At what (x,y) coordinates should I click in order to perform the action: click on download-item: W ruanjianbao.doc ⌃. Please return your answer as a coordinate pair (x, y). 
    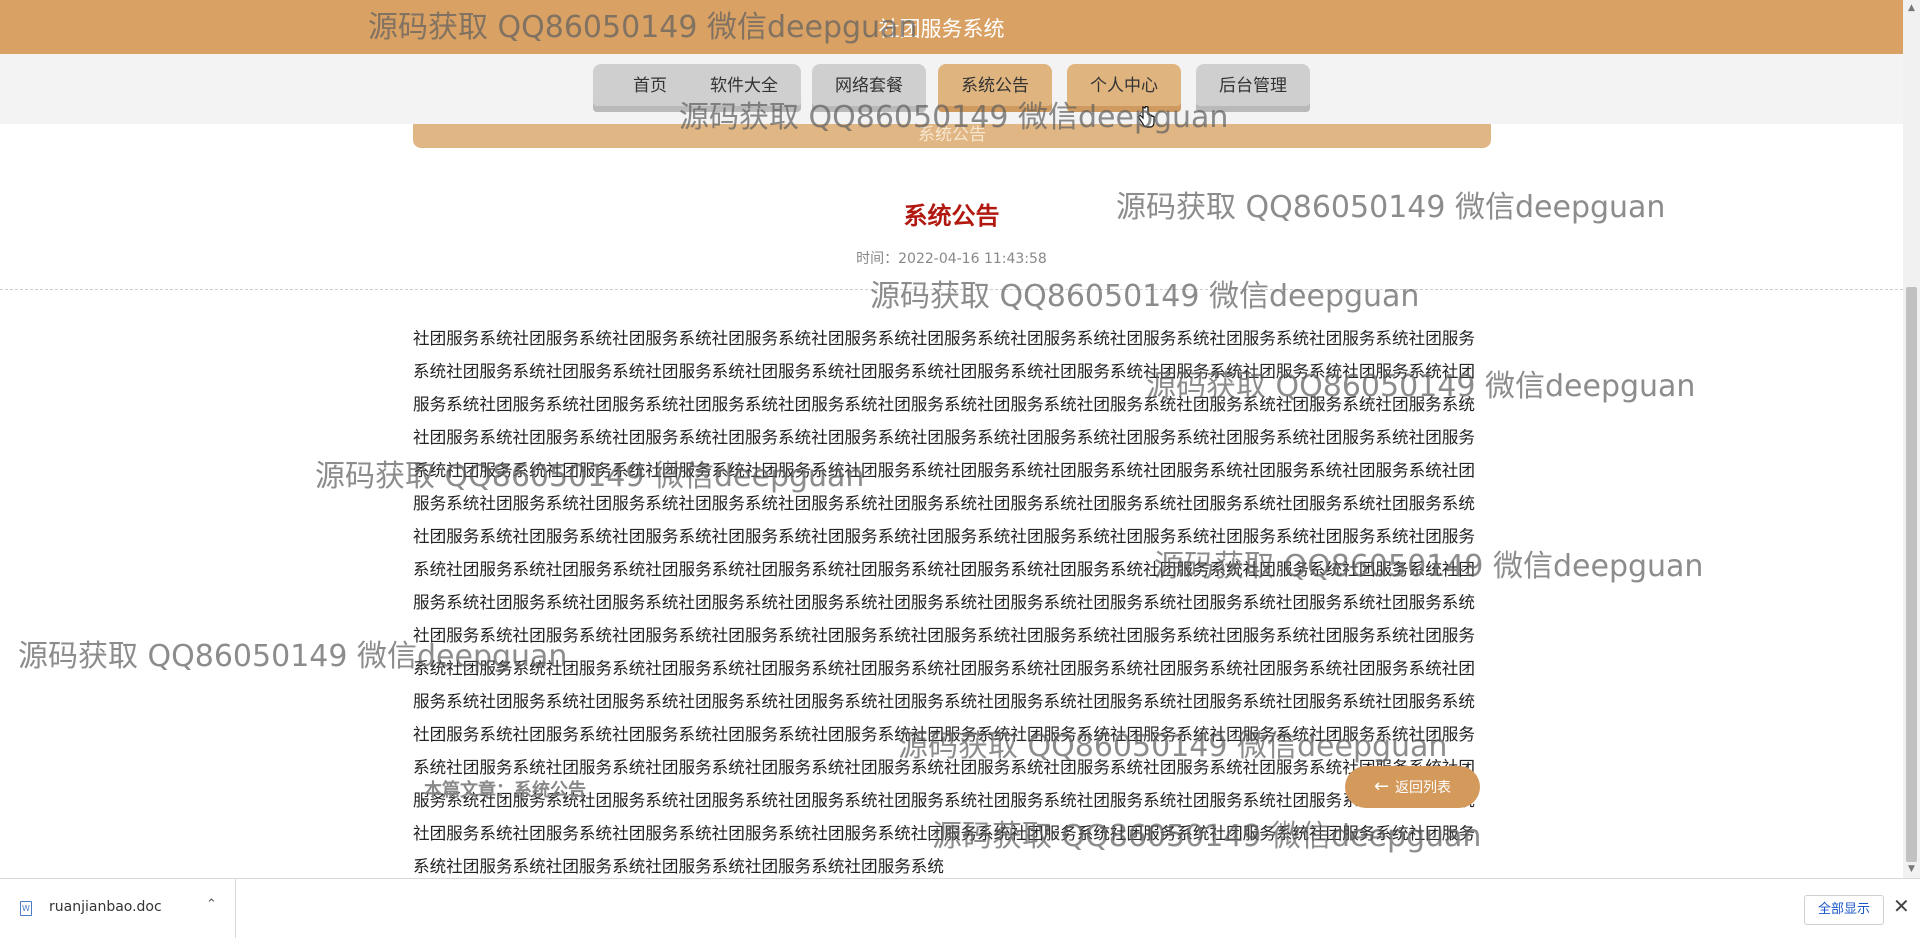
    Looking at the image, I should click on (118, 908).